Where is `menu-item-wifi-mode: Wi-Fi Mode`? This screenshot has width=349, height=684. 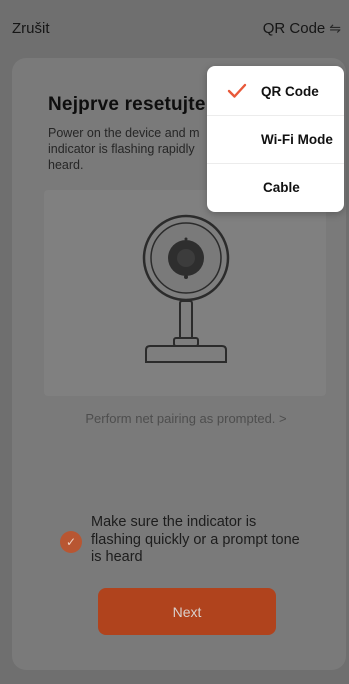
menu-item-wifi-mode: Wi-Fi Mode is located at coordinates (275, 139).